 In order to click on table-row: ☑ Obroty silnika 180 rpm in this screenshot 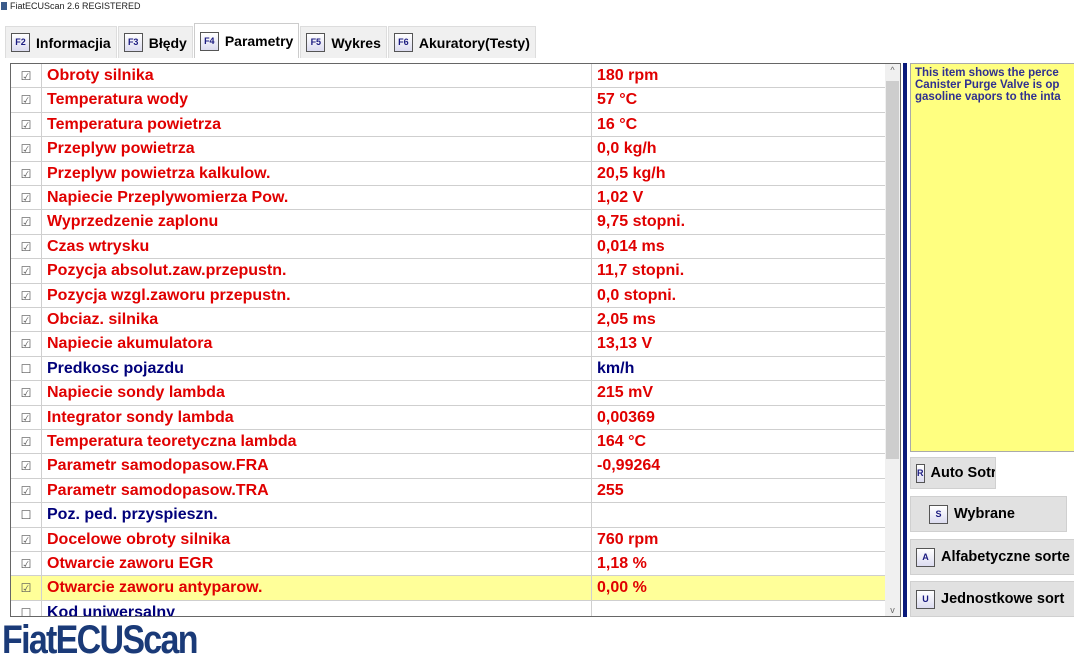, I will do `click(448, 76)`.